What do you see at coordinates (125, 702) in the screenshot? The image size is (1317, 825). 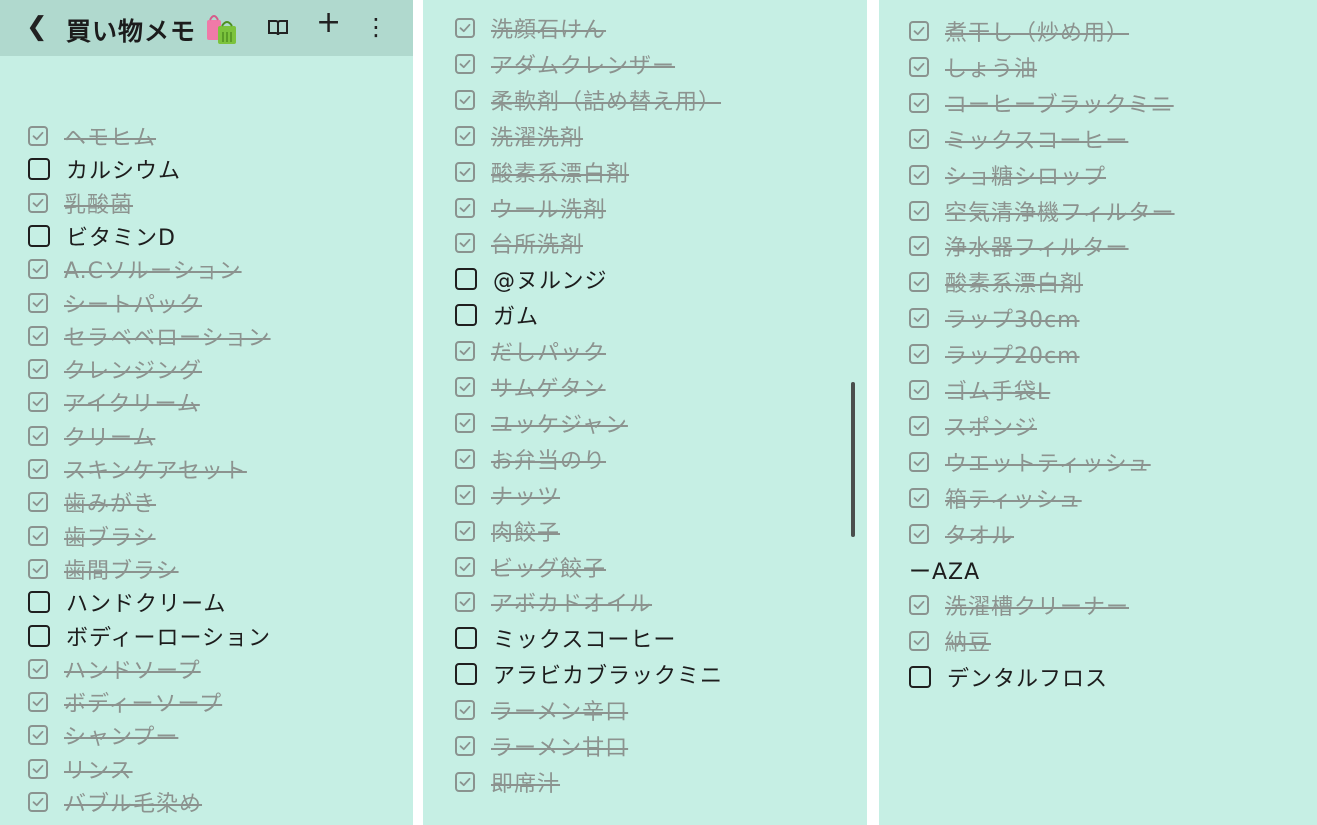 I see `checklist-item: ボディーソープ` at bounding box center [125, 702].